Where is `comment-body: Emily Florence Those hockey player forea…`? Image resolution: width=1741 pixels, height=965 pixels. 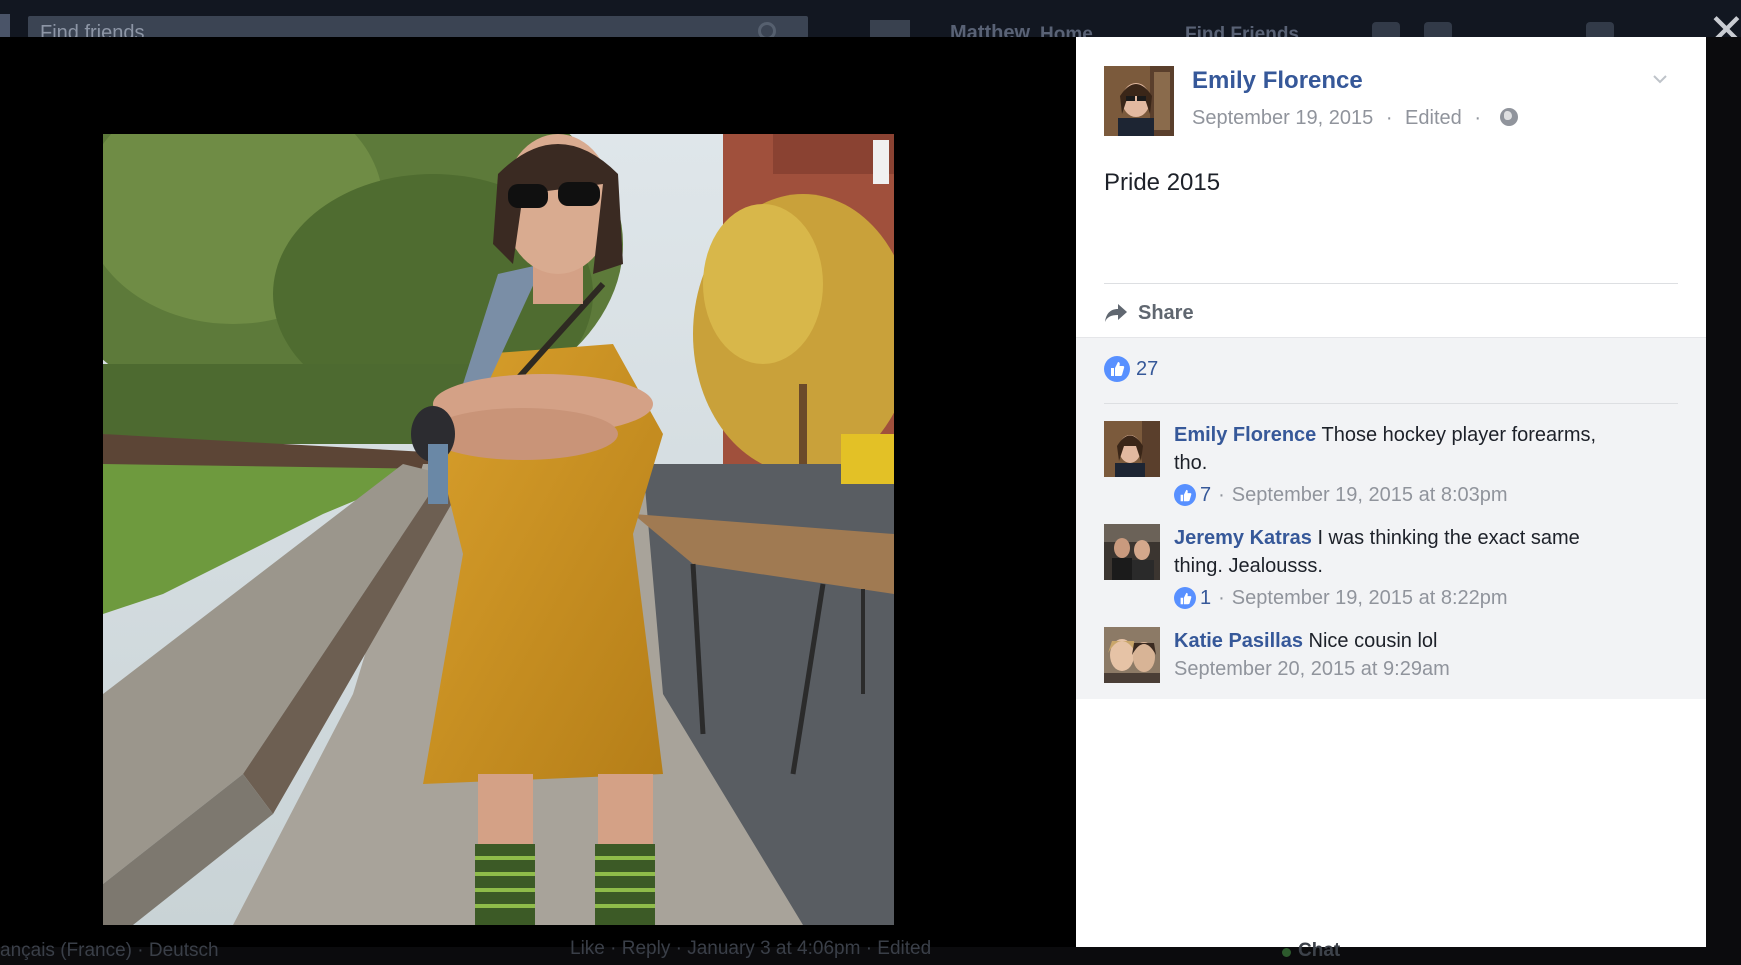 comment-body: Emily Florence Those hockey player forea… is located at coordinates (1404, 465).